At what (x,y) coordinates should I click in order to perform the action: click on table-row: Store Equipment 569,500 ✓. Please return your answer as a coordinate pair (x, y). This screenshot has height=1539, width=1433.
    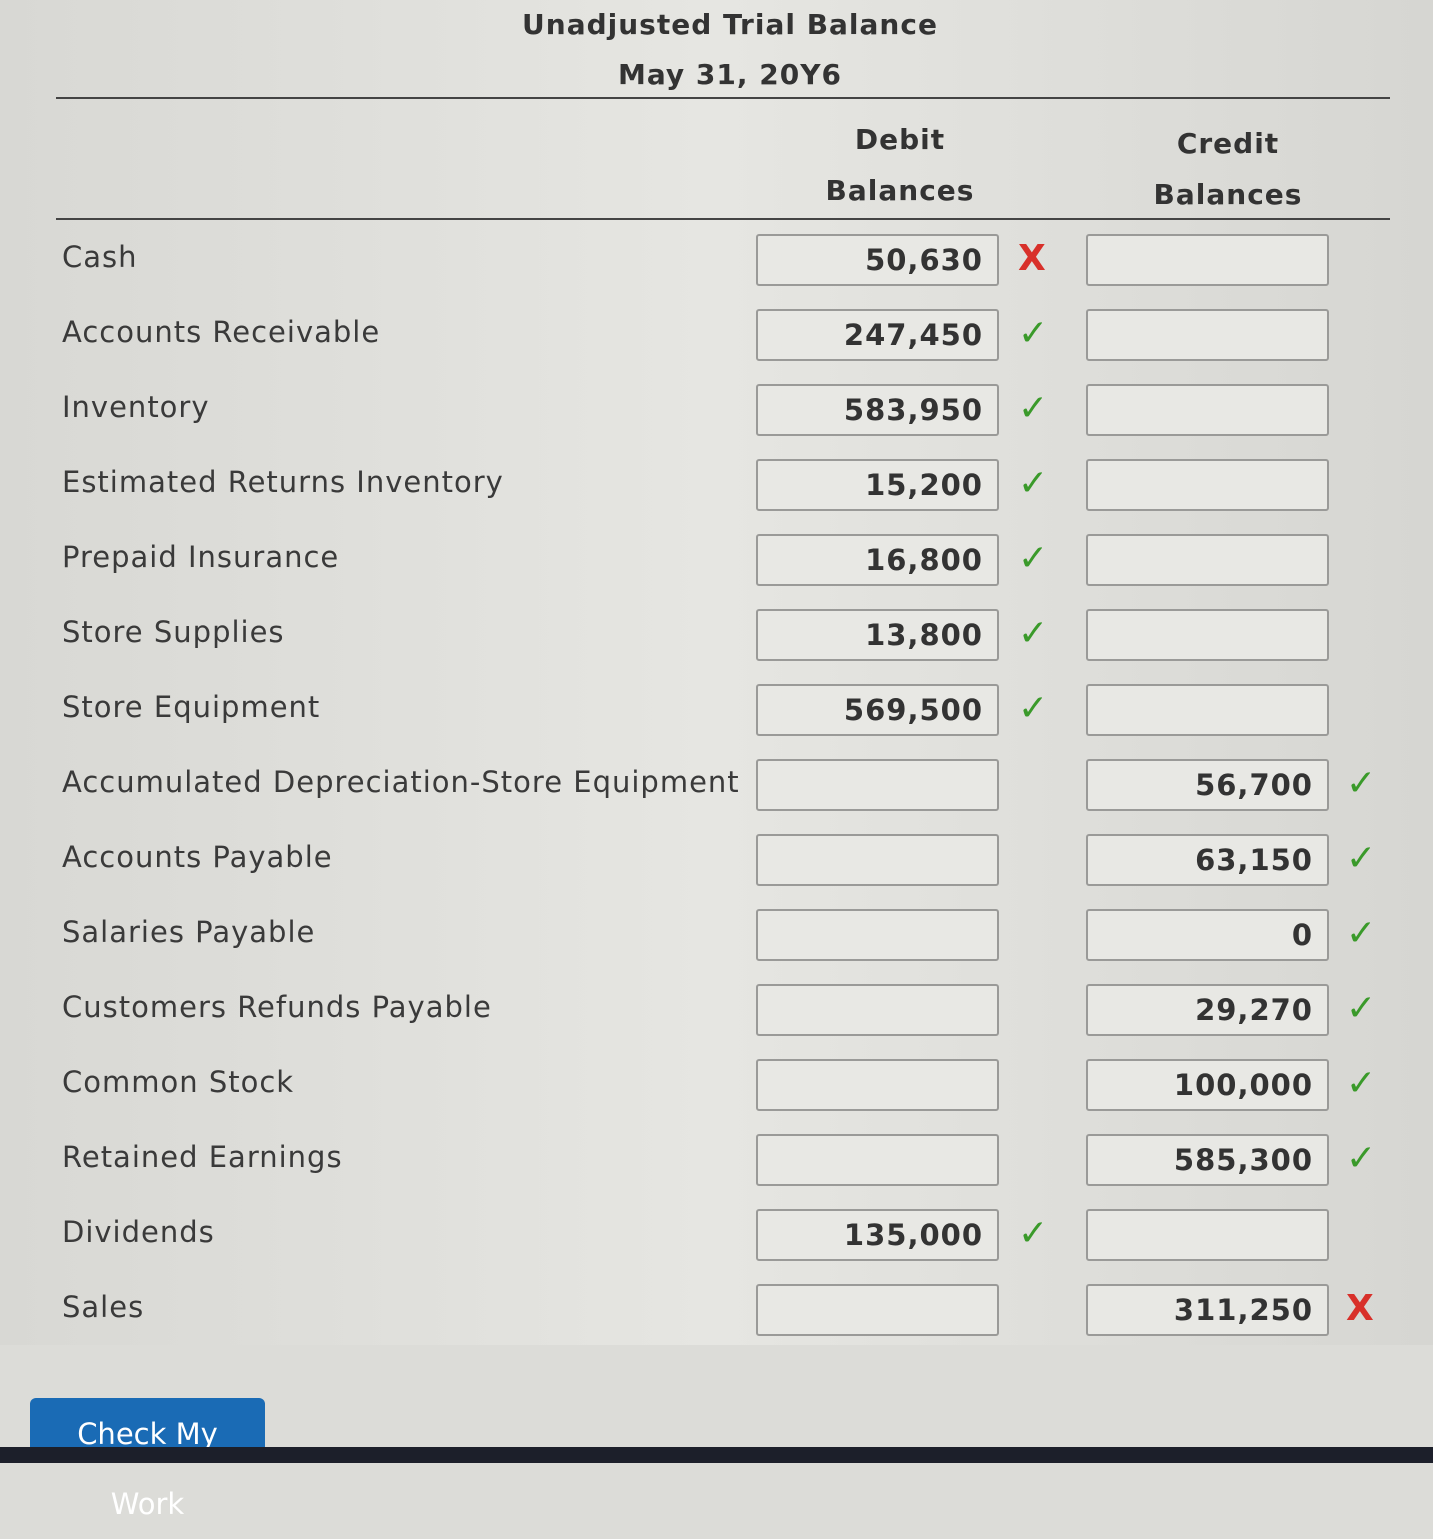
    Looking at the image, I should click on (723, 709).